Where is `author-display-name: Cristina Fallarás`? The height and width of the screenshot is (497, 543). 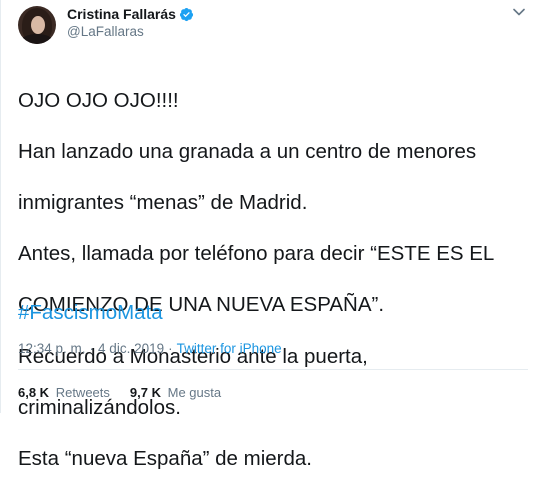 author-display-name: Cristina Fallarás is located at coordinates (121, 14).